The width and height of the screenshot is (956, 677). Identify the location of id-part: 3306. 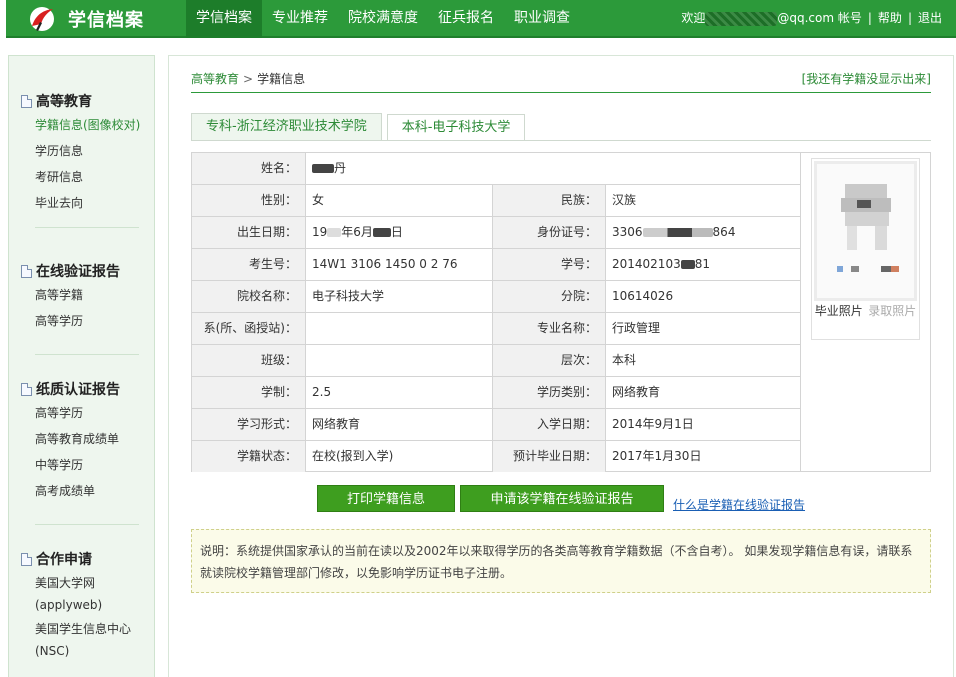
(627, 232).